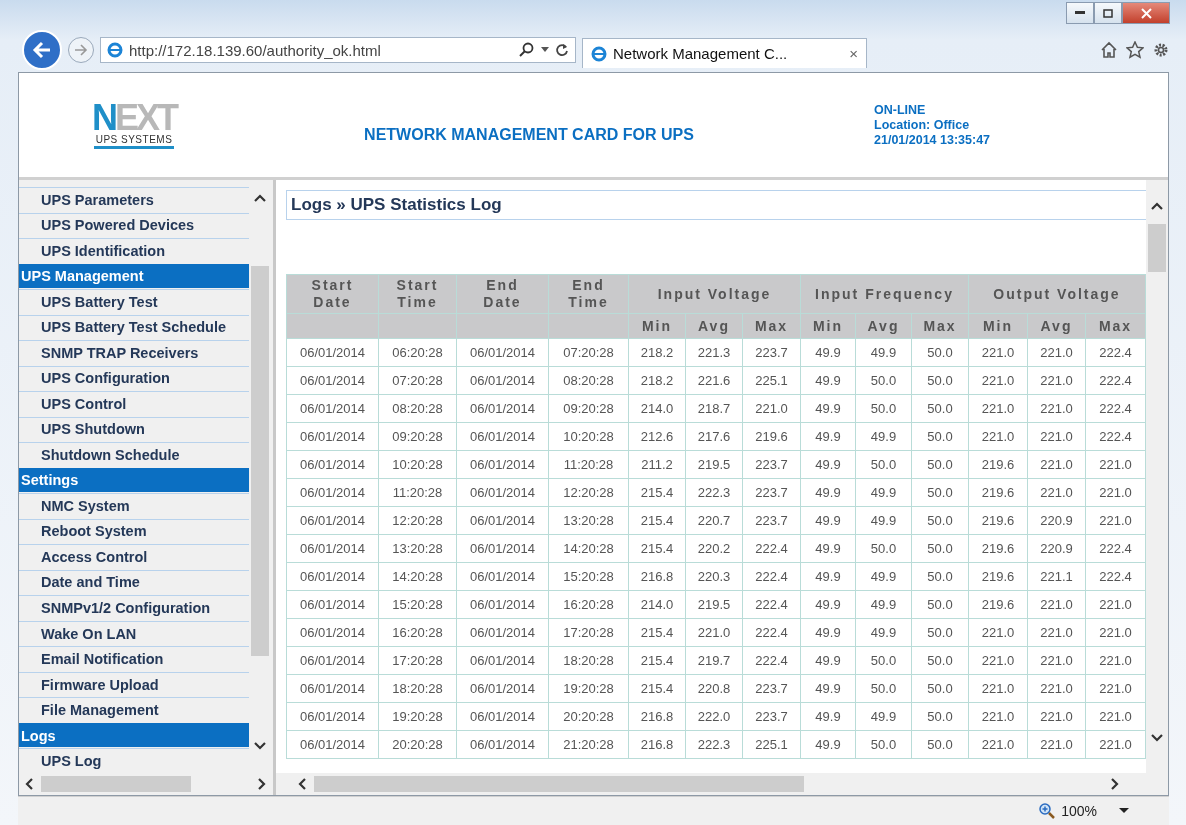 The image size is (1186, 825). Describe the element at coordinates (1135, 50) in the screenshot. I see `star-icon` at that location.